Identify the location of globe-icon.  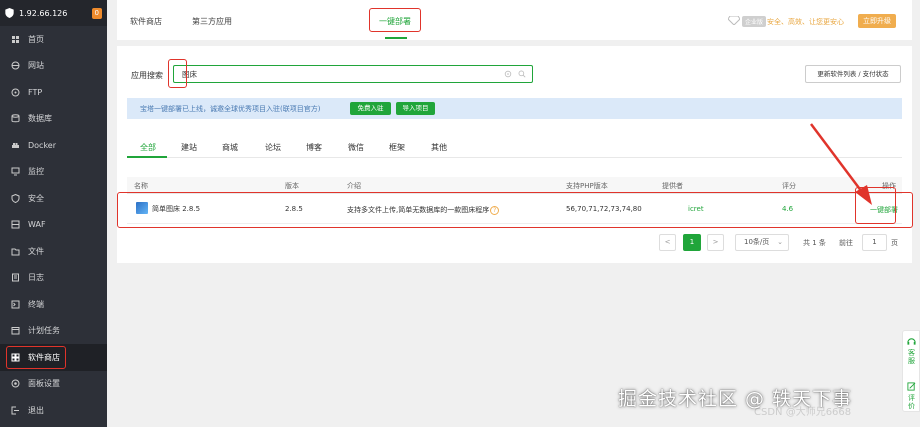
(15, 65).